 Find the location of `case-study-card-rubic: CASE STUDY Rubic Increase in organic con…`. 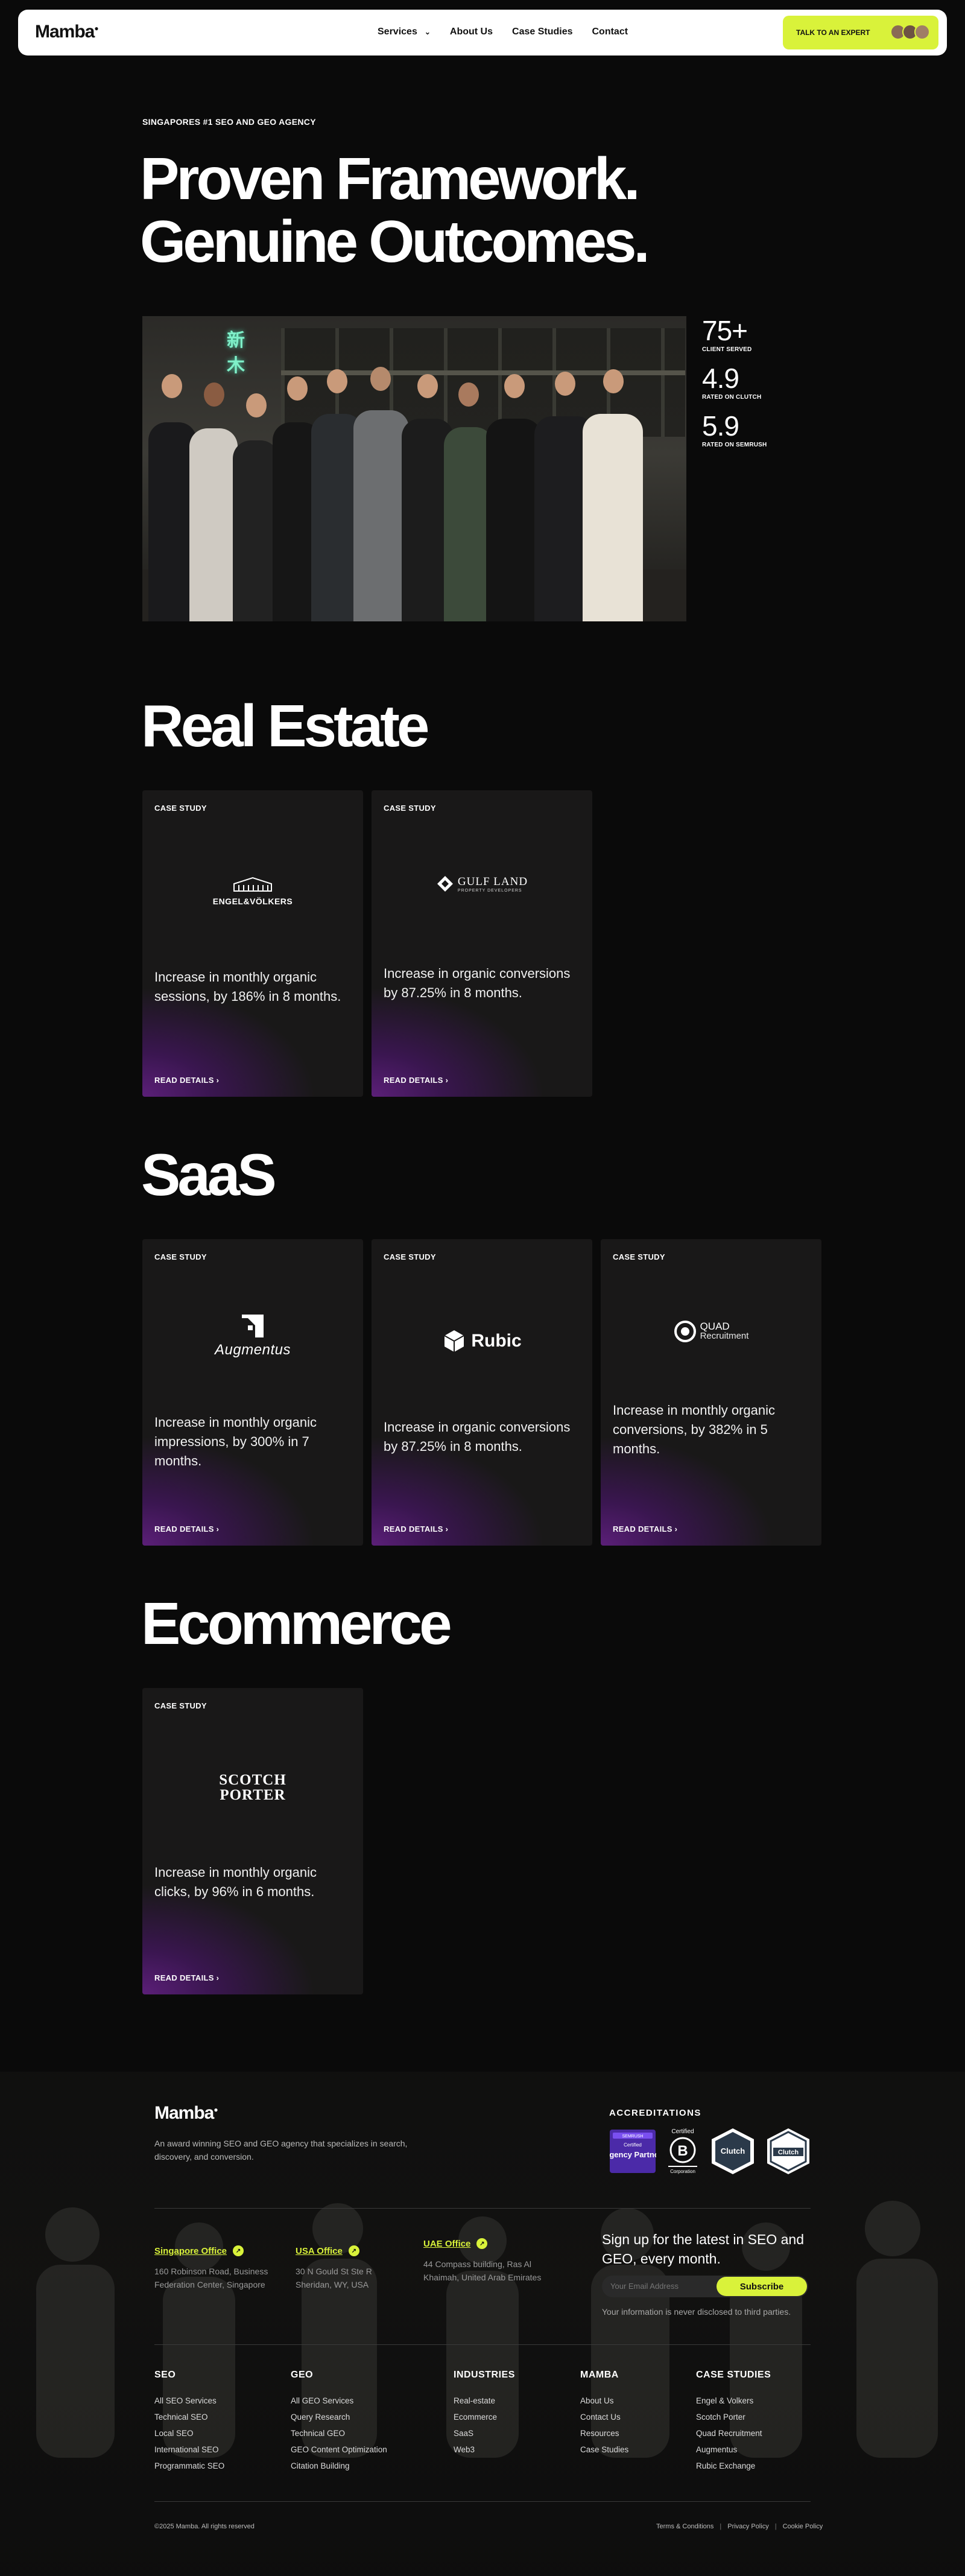

case-study-card-rubic: CASE STUDY Rubic Increase in organic con… is located at coordinates (482, 1392).